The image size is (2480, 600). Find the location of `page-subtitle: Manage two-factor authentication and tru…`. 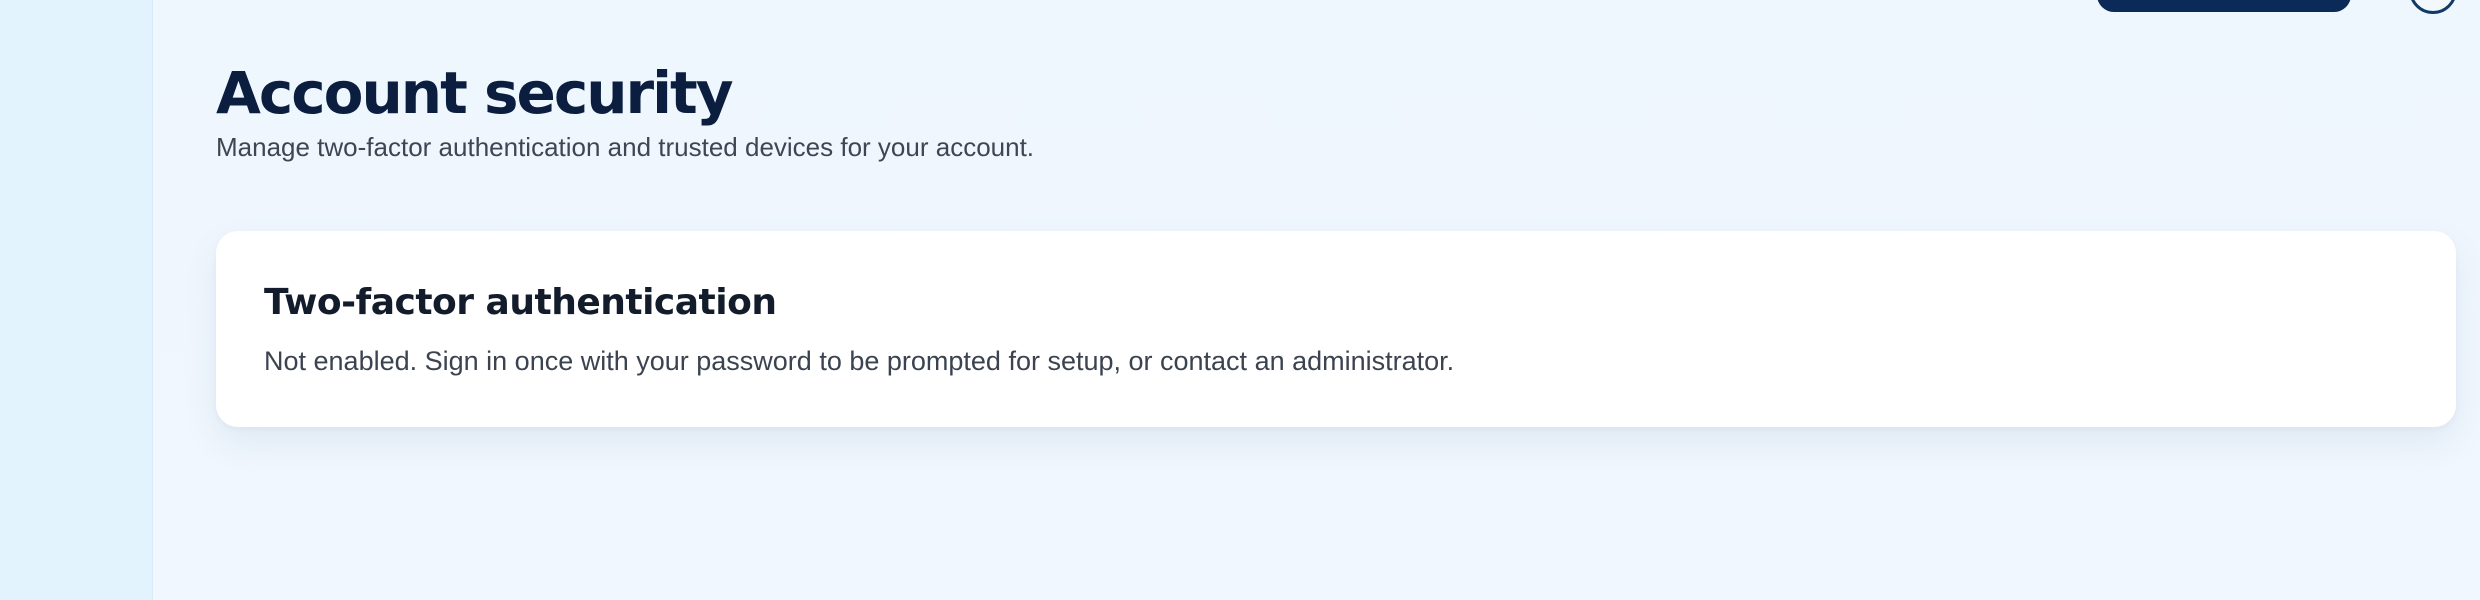

page-subtitle: Manage two-factor authentication and tru… is located at coordinates (625, 146).